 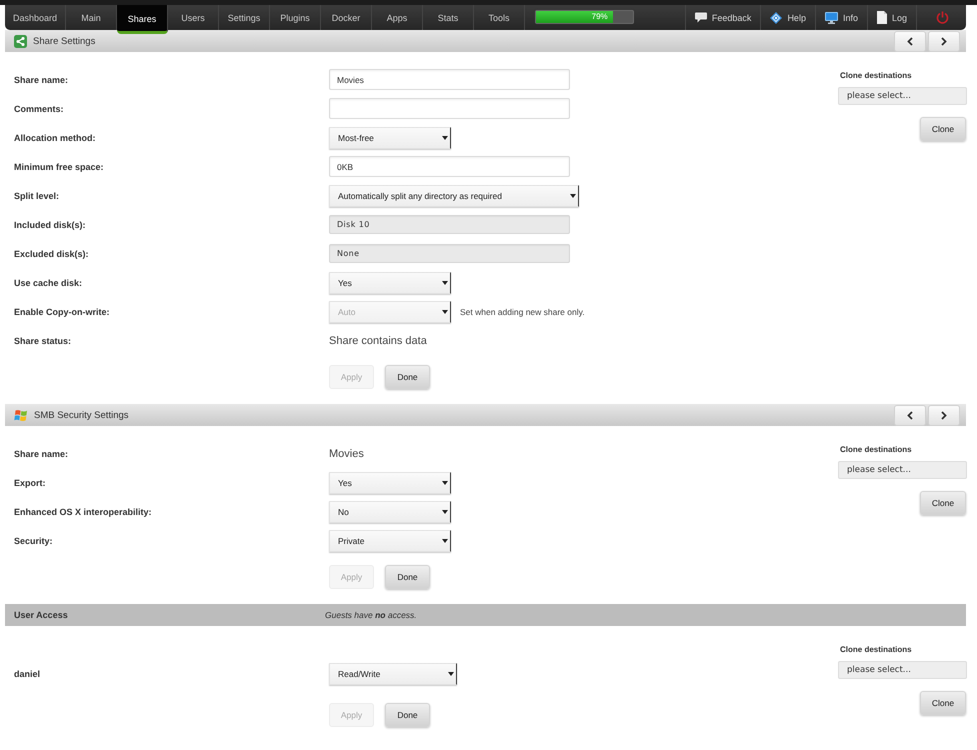 I want to click on help-icon, so click(x=776, y=18).